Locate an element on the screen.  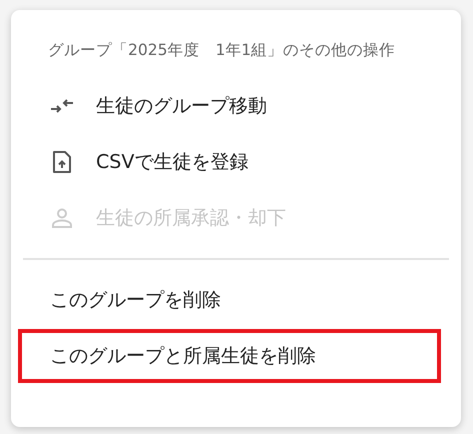
menu-item: 生徒のグループ移動 is located at coordinates (229, 106).